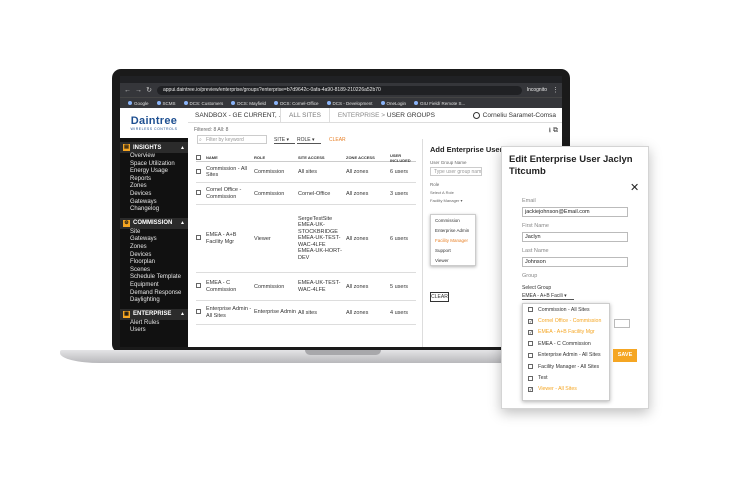 The height and width of the screenshot is (500, 750). What do you see at coordinates (159, 278) in the screenshot?
I see `sidebar-item-schedule-template: Schedule Template` at bounding box center [159, 278].